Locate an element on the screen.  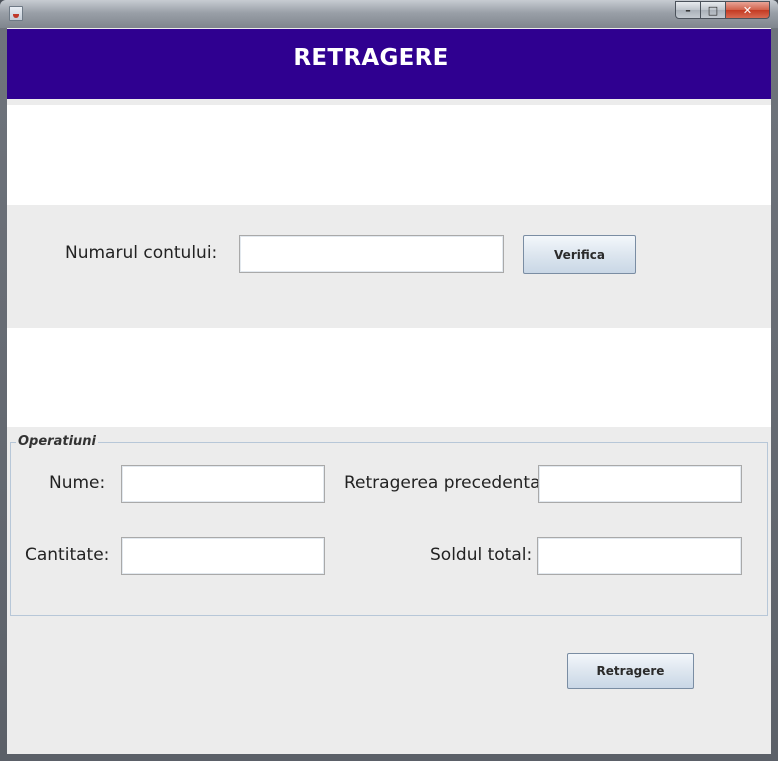
total-balance-input is located at coordinates (639, 556).